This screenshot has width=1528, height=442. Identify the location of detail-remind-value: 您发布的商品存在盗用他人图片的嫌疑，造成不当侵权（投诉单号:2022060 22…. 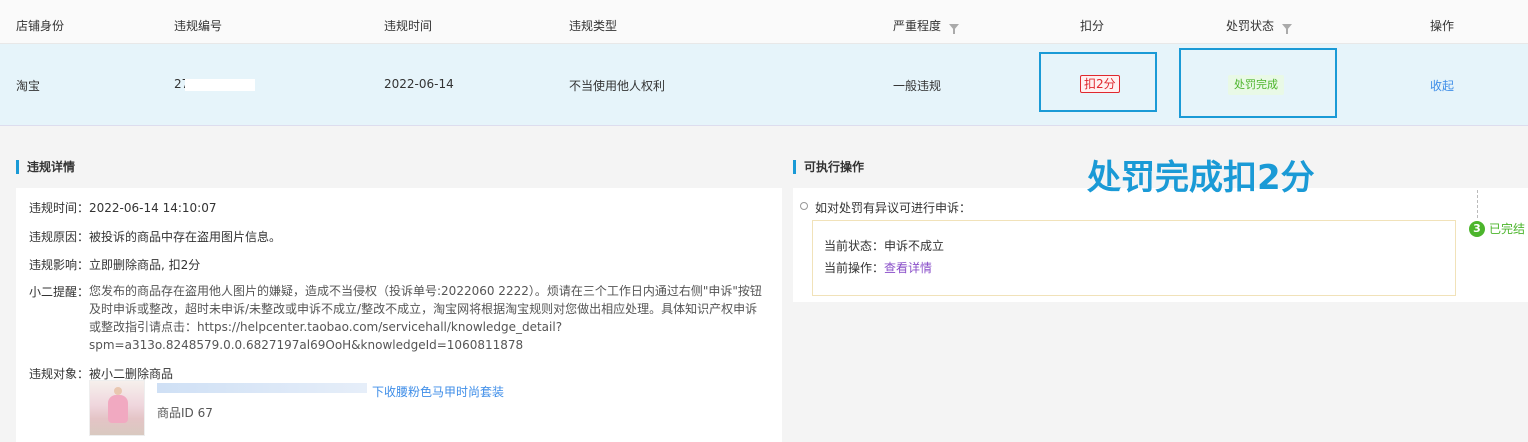
(425, 318).